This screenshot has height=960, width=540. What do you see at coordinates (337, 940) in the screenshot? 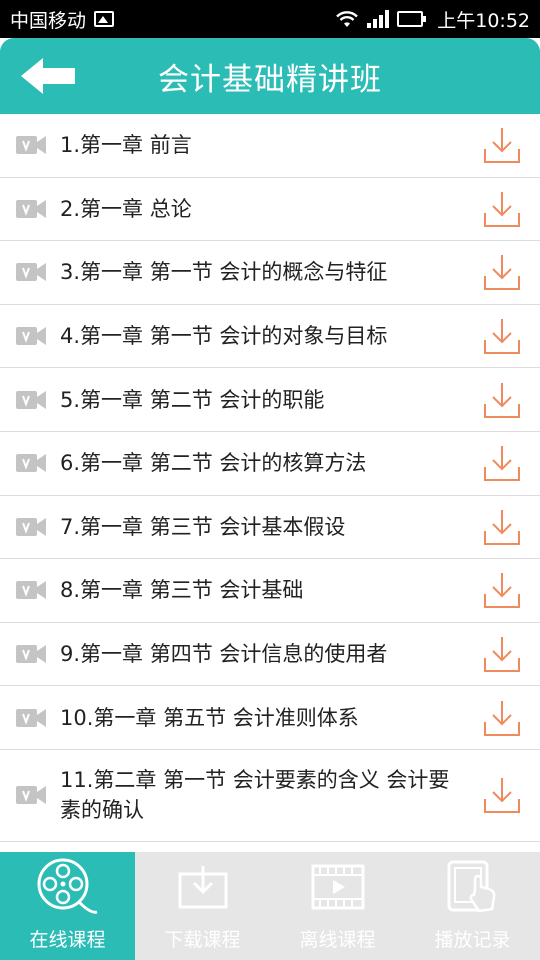
I see `tab-label: 离线课程` at bounding box center [337, 940].